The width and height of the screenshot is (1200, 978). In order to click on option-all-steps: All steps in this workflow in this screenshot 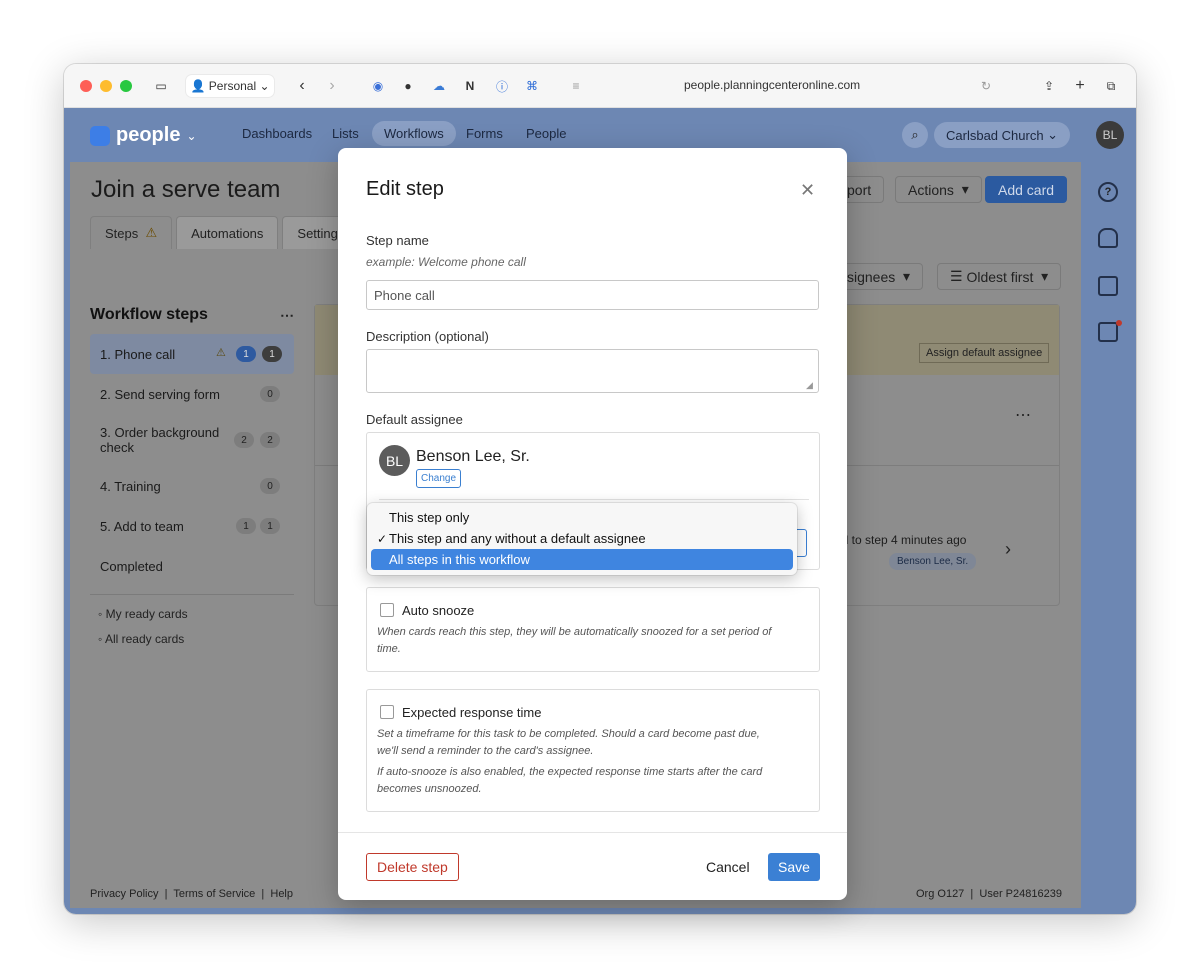, I will do `click(582, 559)`.